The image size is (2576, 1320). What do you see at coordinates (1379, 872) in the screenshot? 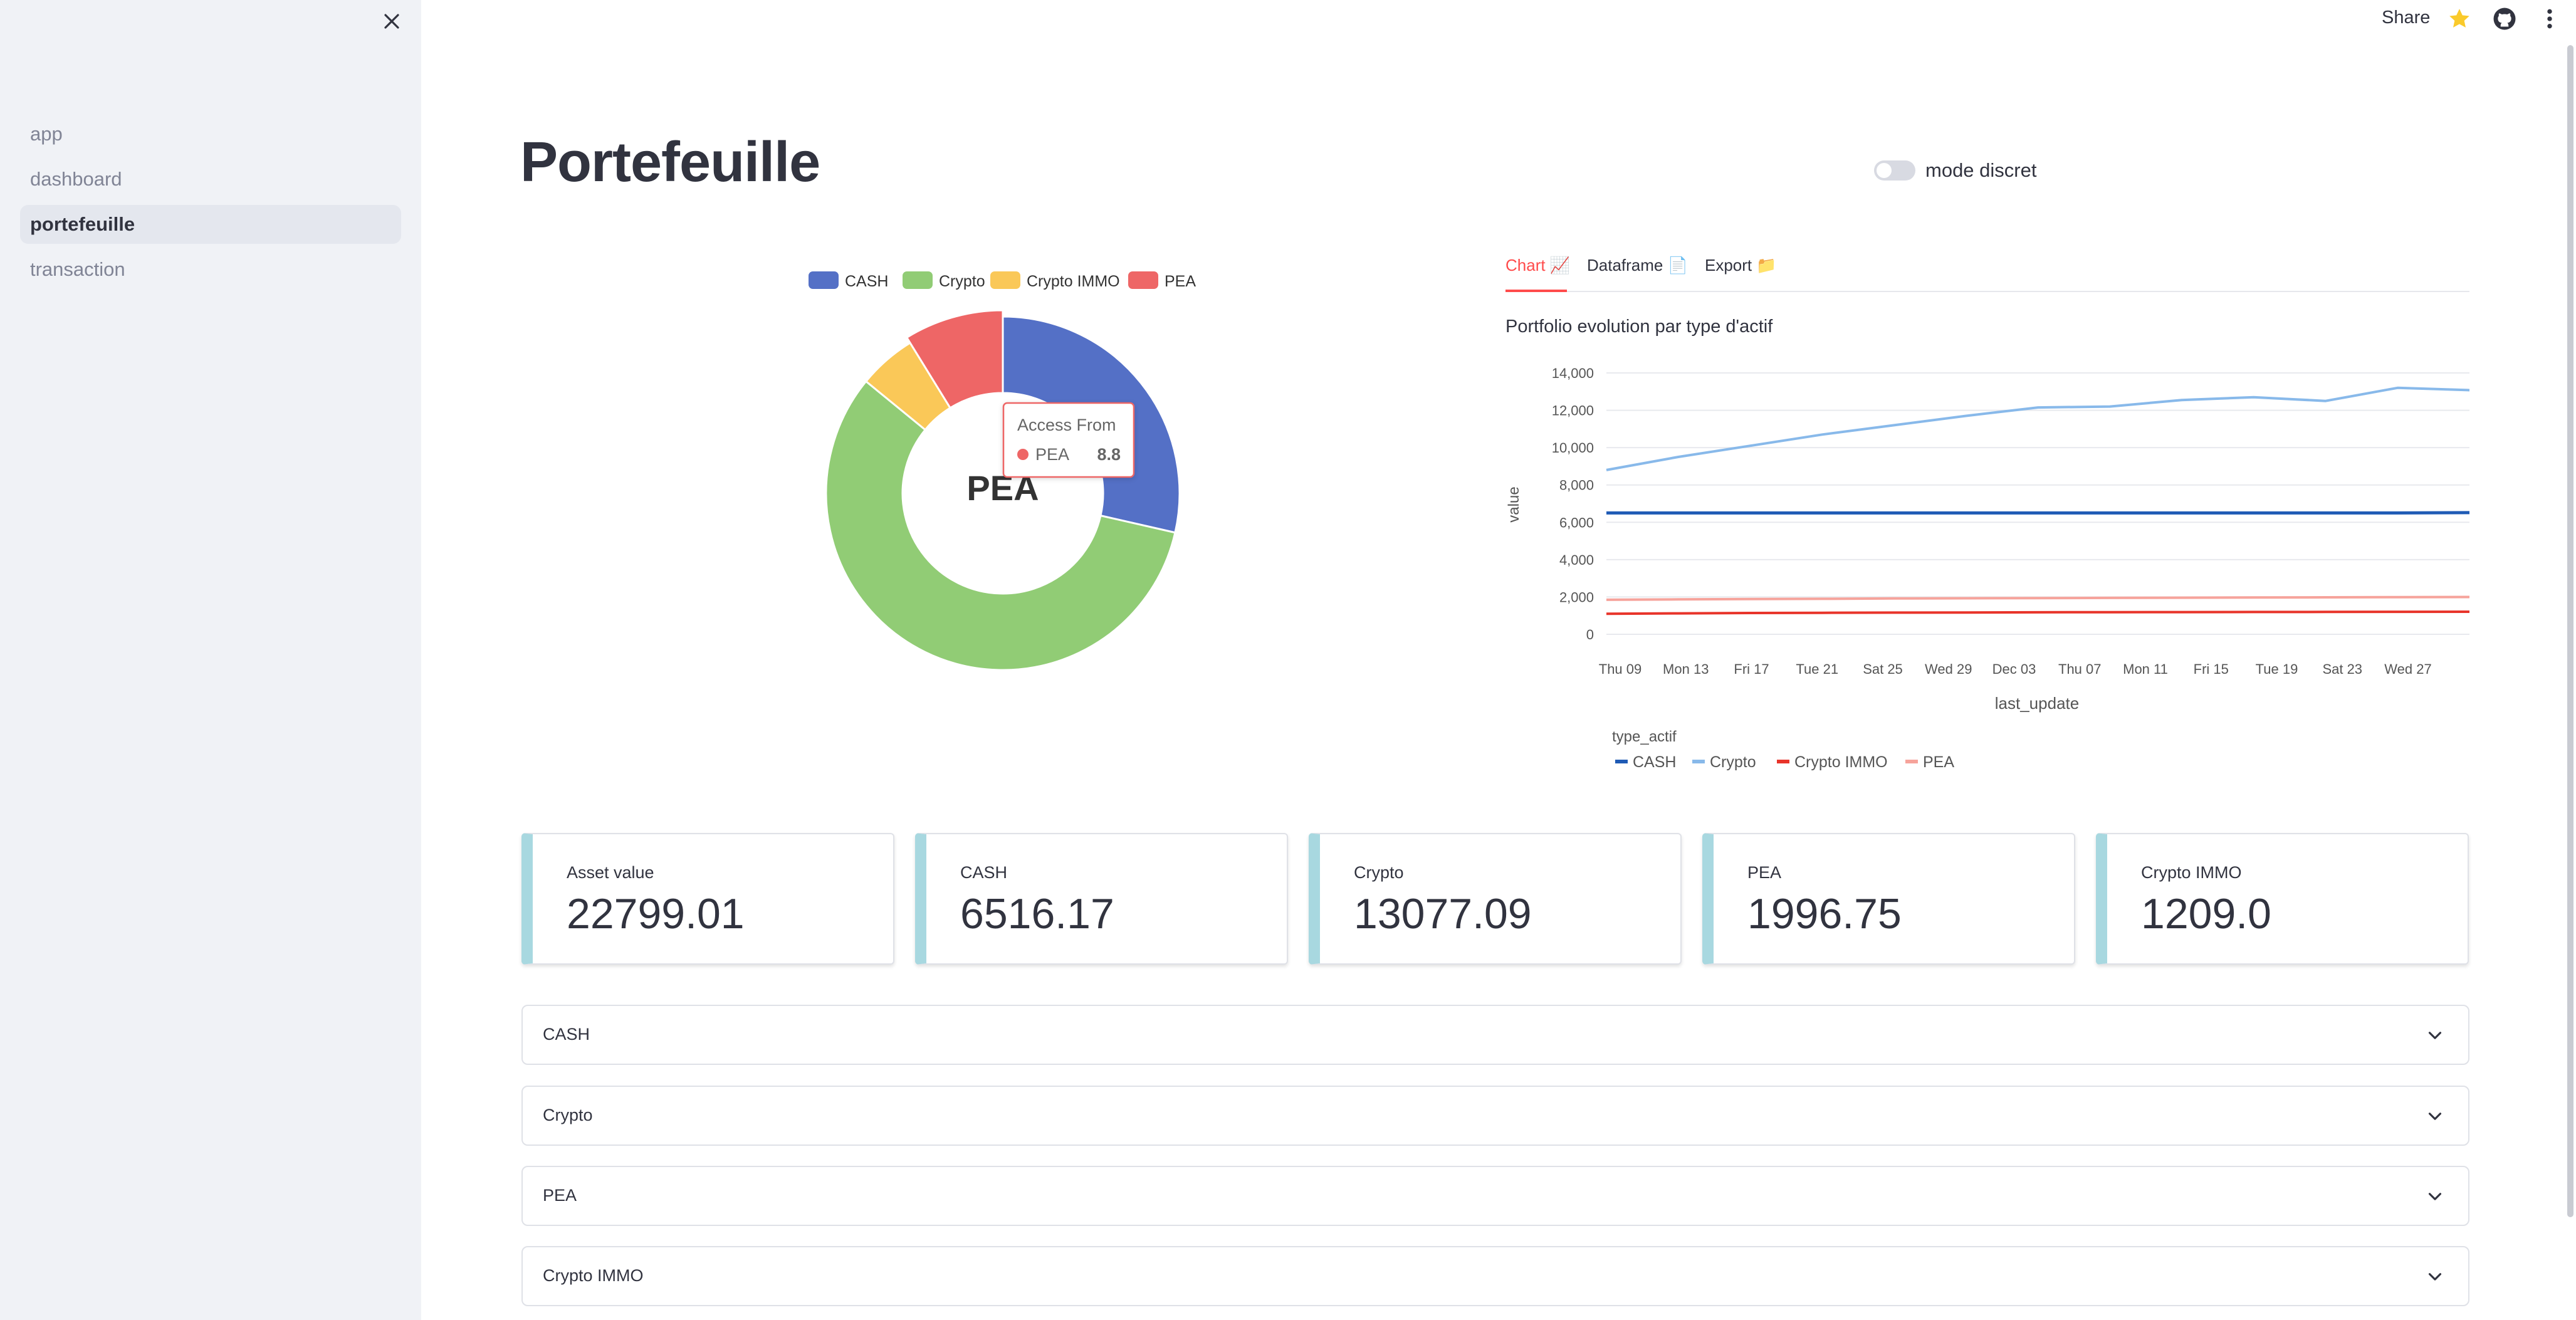
I see `metric-label: Crypto` at bounding box center [1379, 872].